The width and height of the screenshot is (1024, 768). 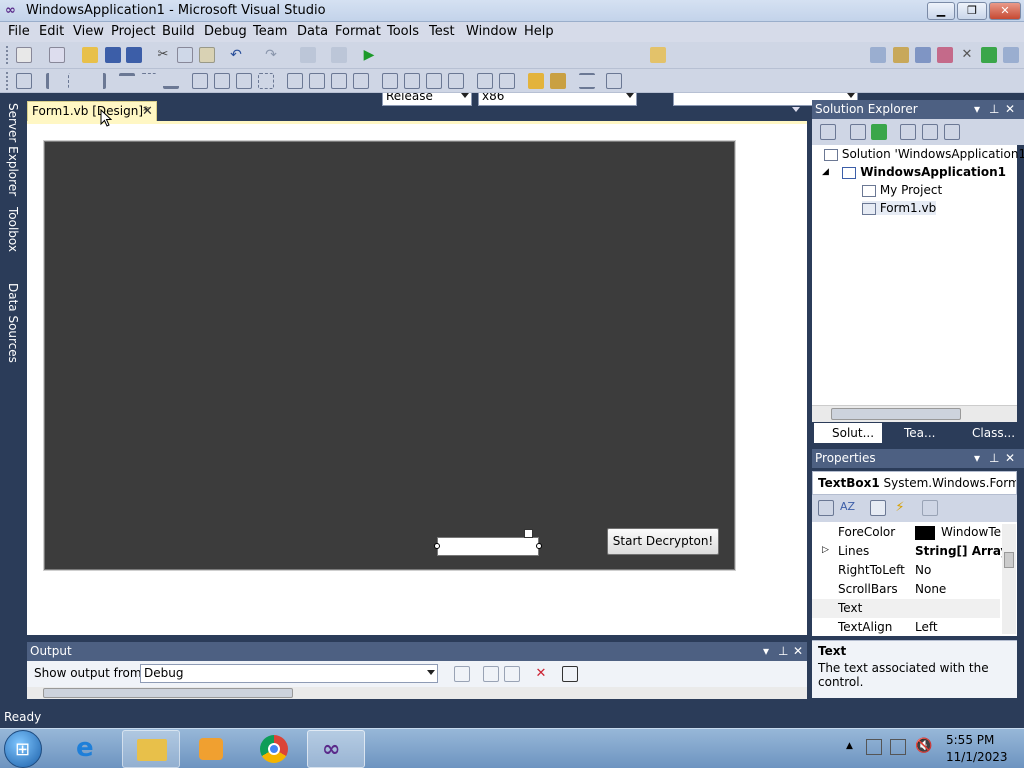 I want to click on size-to-grid-icon, so click(x=266, y=81).